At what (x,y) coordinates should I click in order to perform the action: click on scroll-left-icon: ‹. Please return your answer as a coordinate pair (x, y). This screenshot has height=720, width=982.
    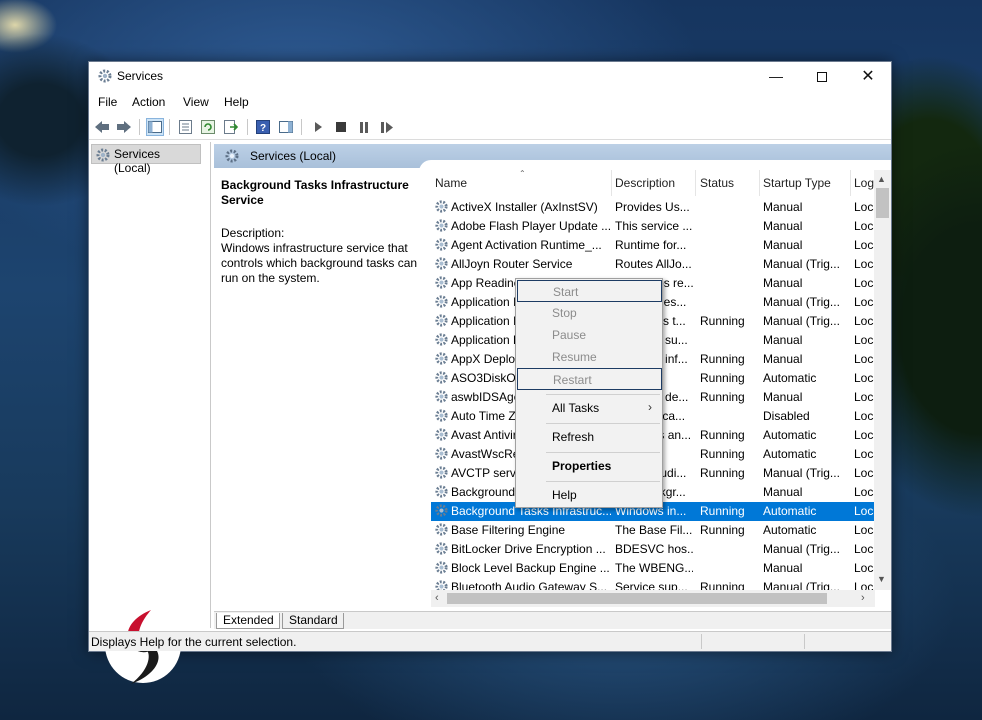
    Looking at the image, I should click on (437, 598).